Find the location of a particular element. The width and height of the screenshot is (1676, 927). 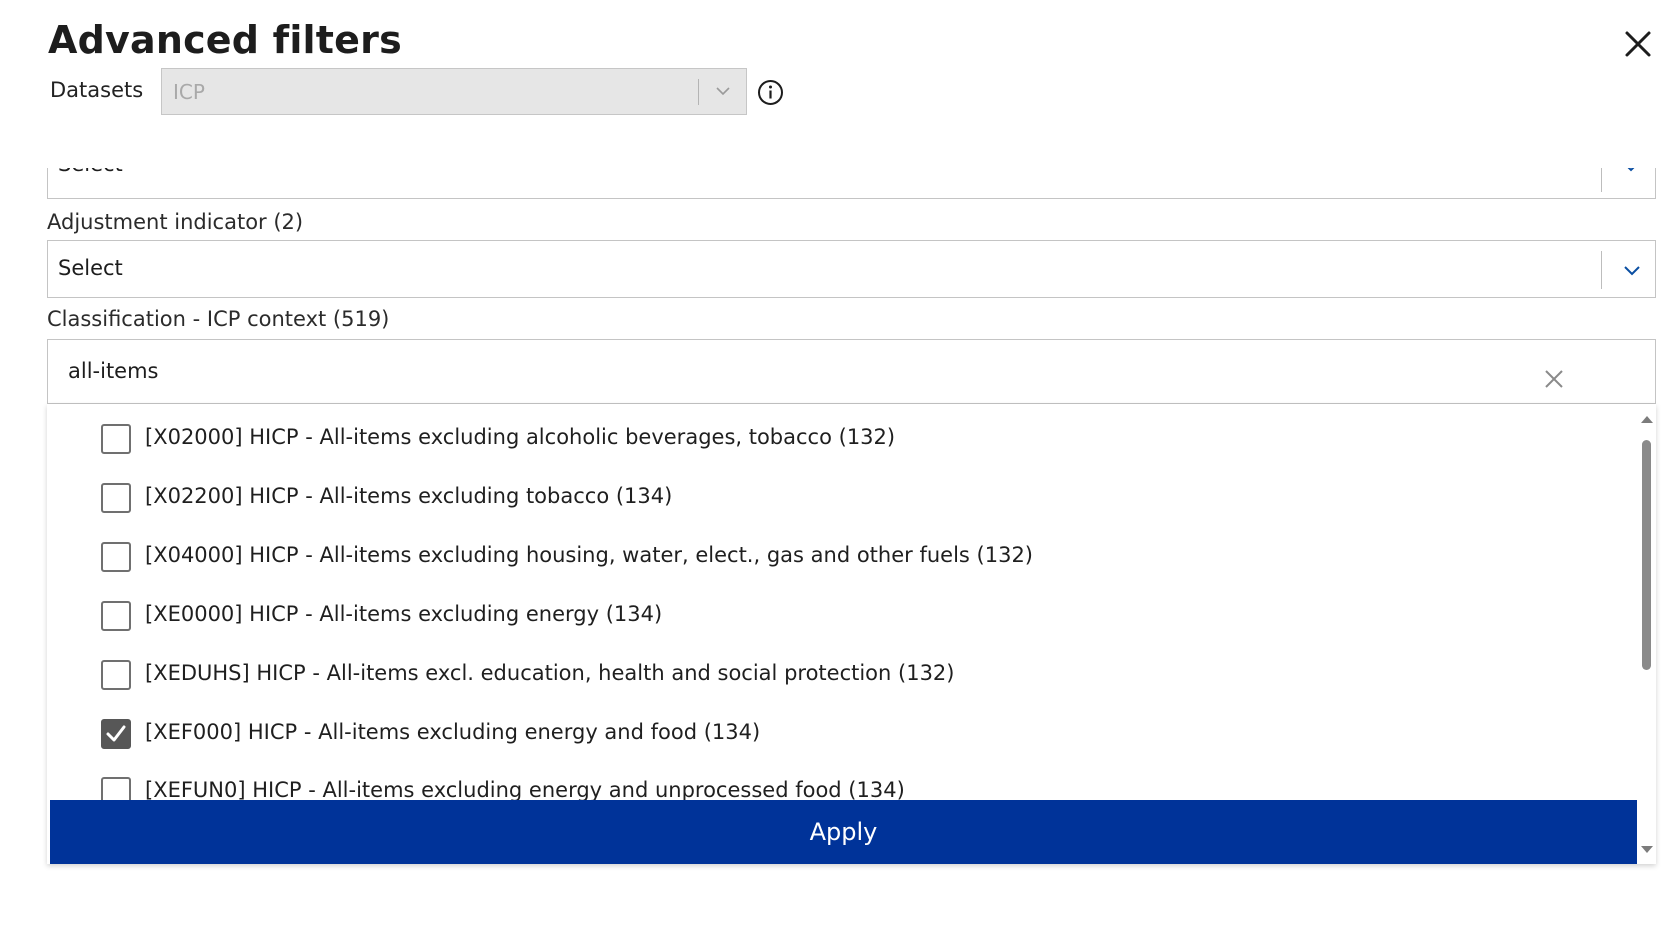

datasets-label: Datasets is located at coordinates (97, 90).